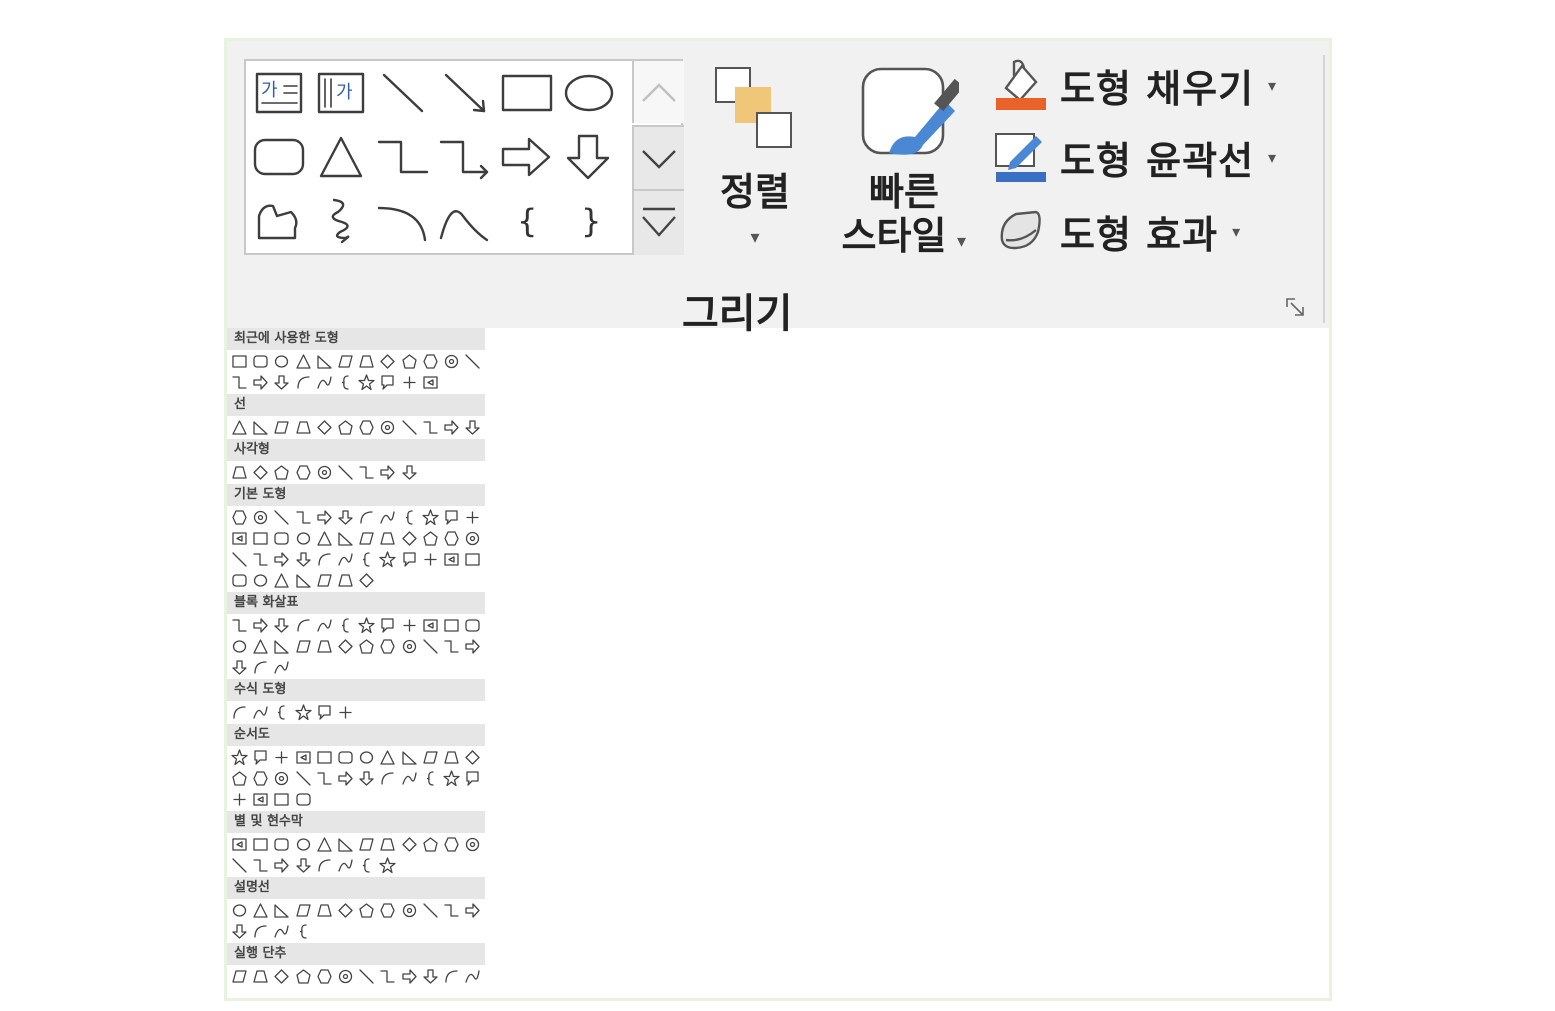 Image resolution: width=1555 pixels, height=1011 pixels. I want to click on curve-icon, so click(465, 221).